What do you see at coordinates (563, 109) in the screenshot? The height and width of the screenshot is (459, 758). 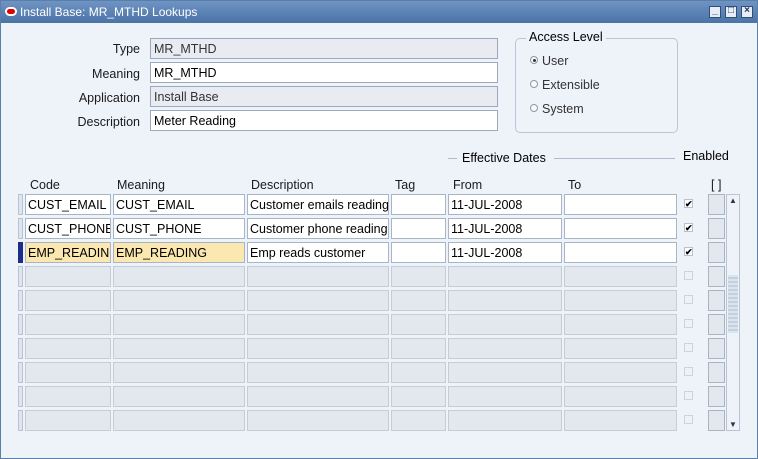 I see `system-radio-label: System` at bounding box center [563, 109].